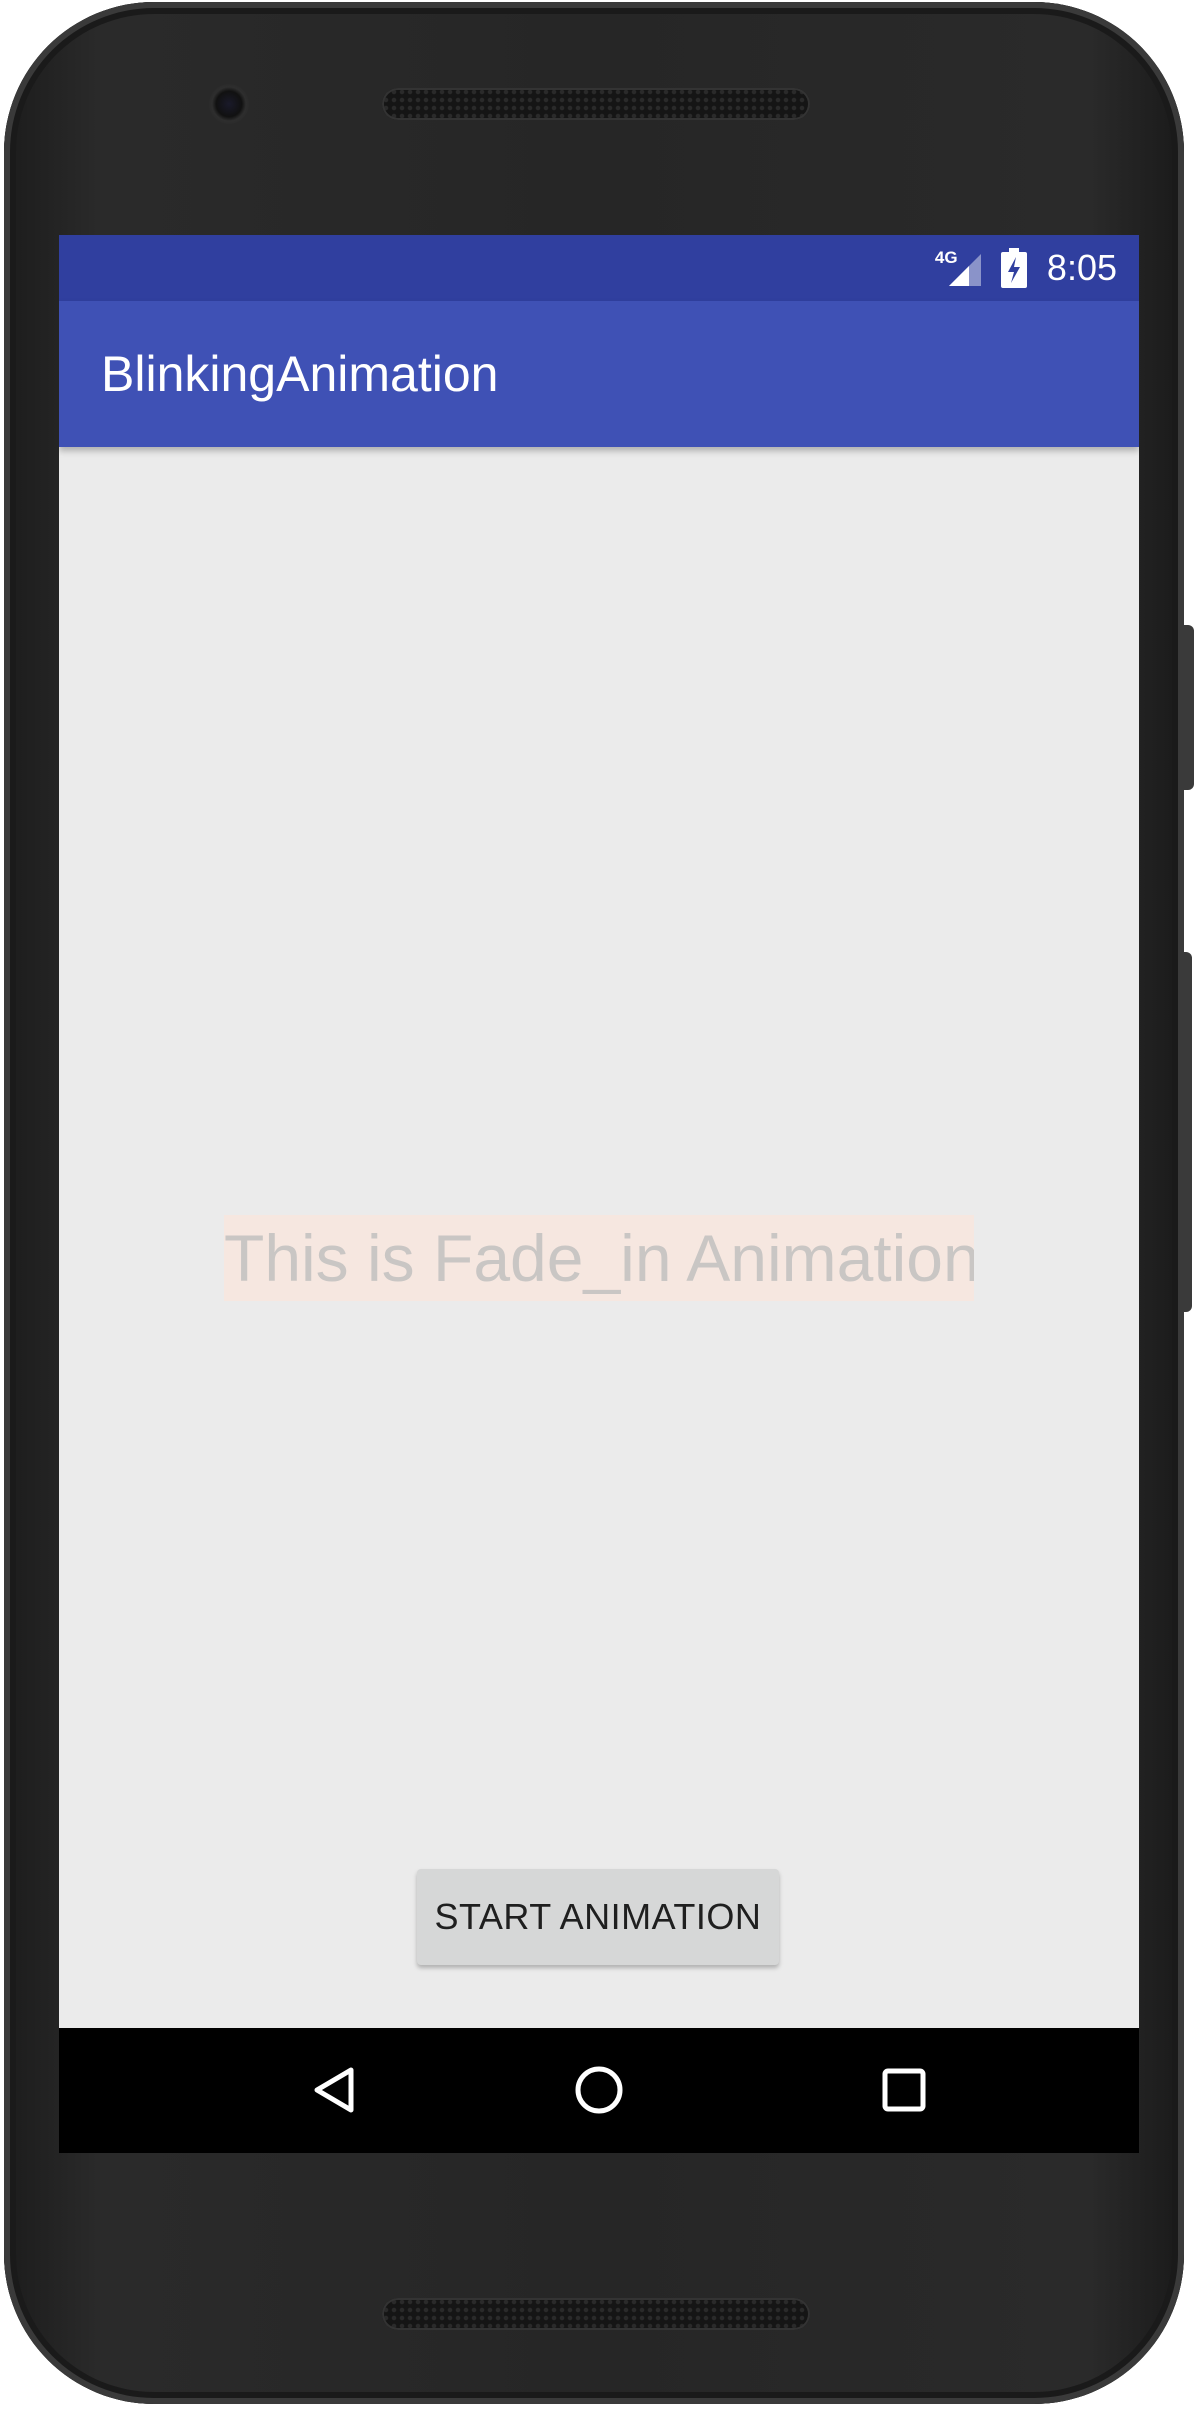 The width and height of the screenshot is (1198, 2409). I want to click on battery-charging-icon, so click(1013, 268).